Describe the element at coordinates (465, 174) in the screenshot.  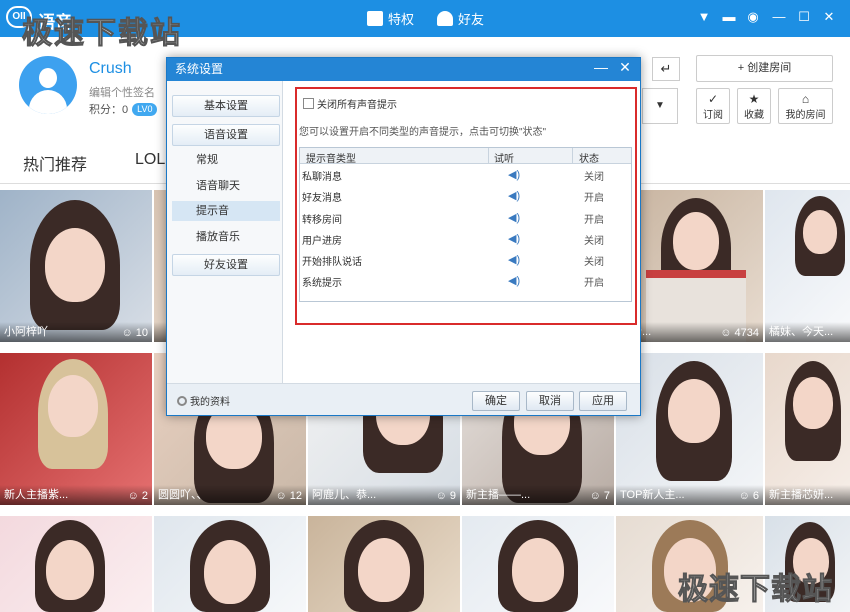
I see `table-row: 私聊消息 ◀) 关闭` at that location.